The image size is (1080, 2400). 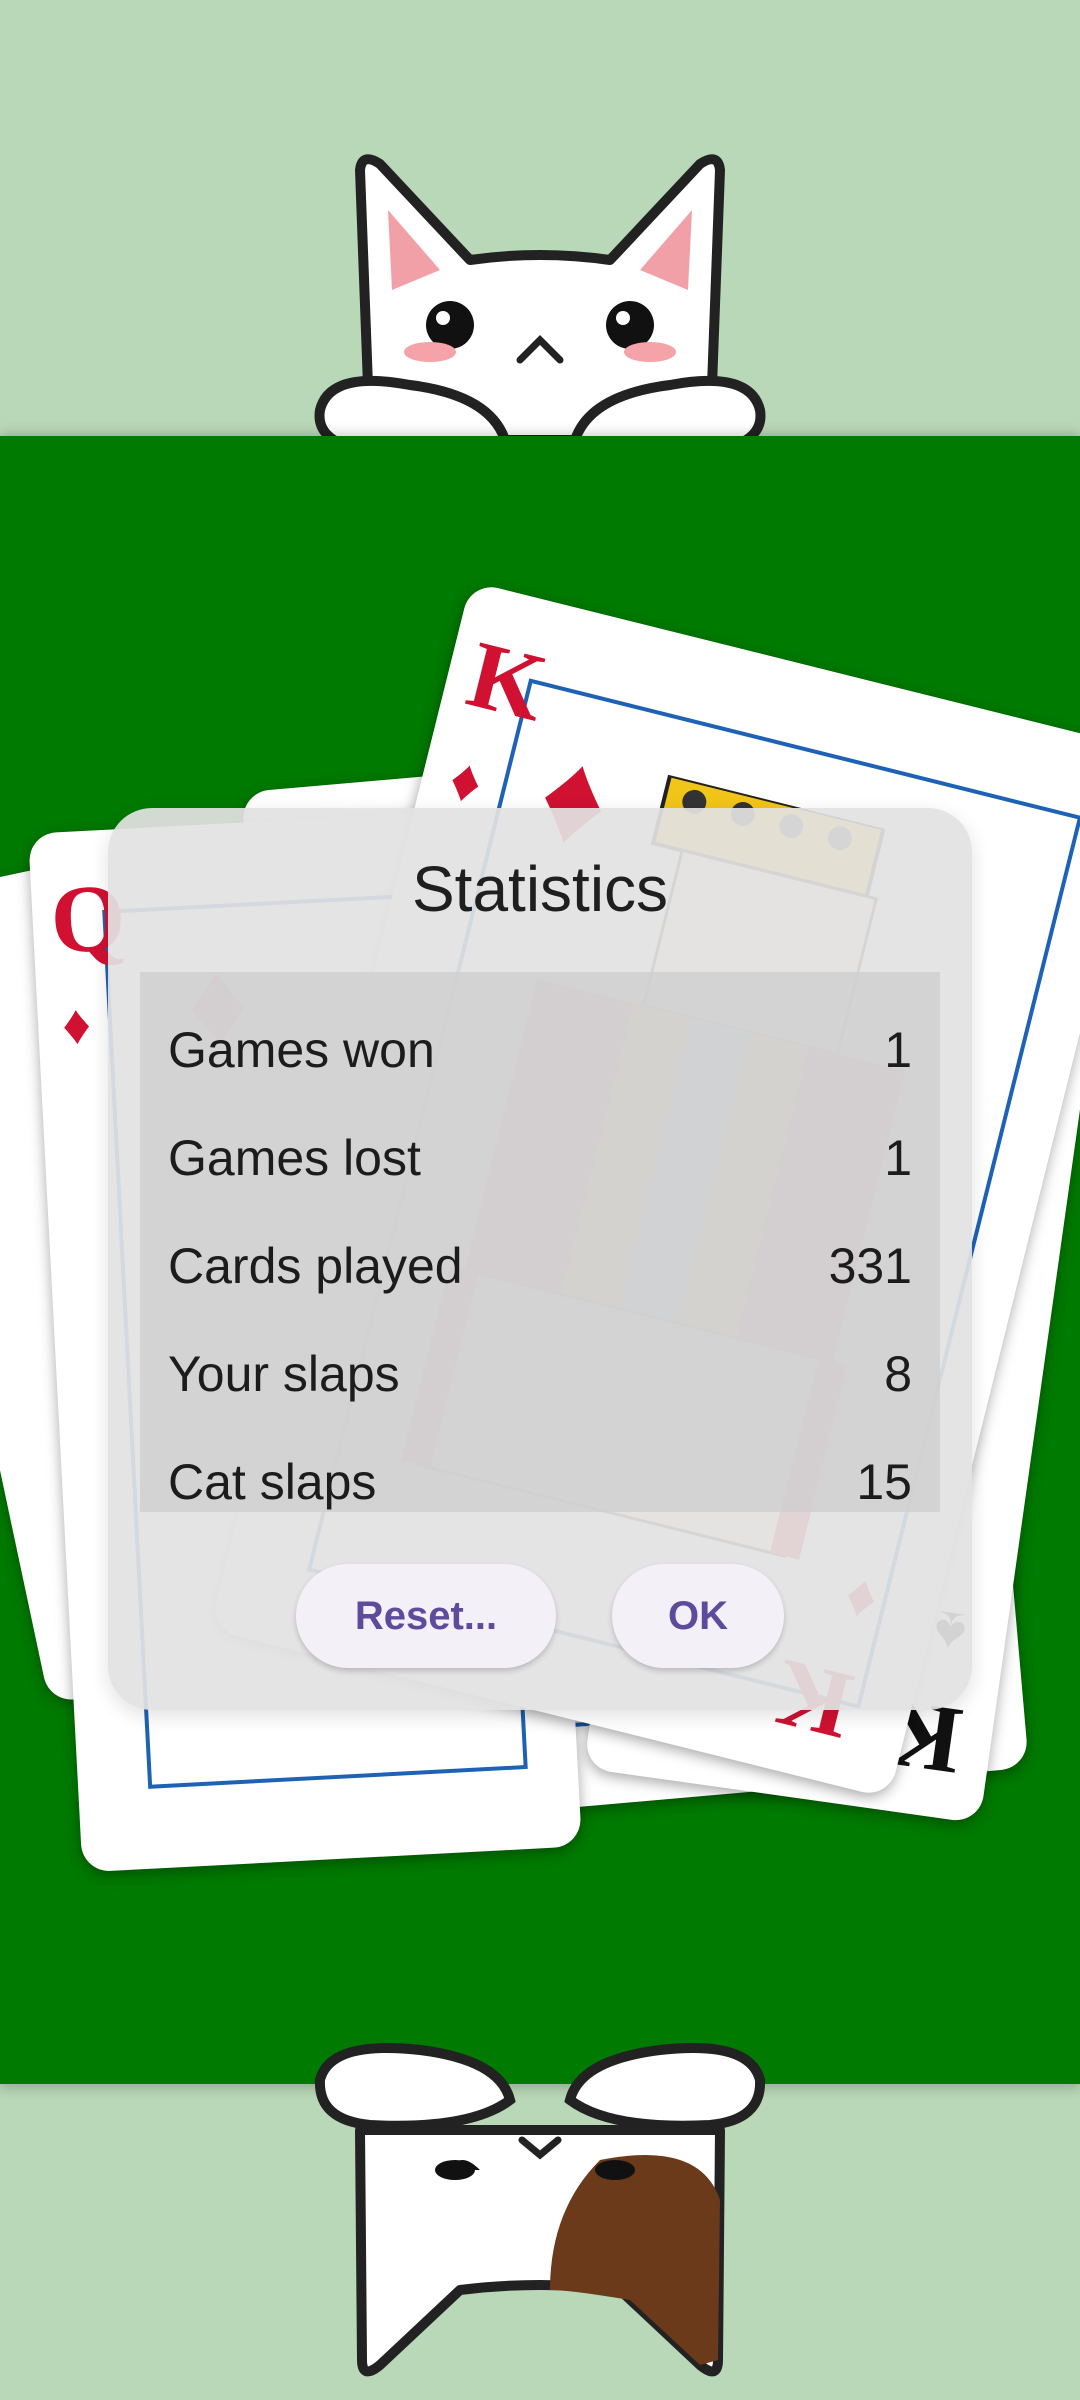 What do you see at coordinates (540, 1050) in the screenshot?
I see `stat-row-games-won: Games won 1` at bounding box center [540, 1050].